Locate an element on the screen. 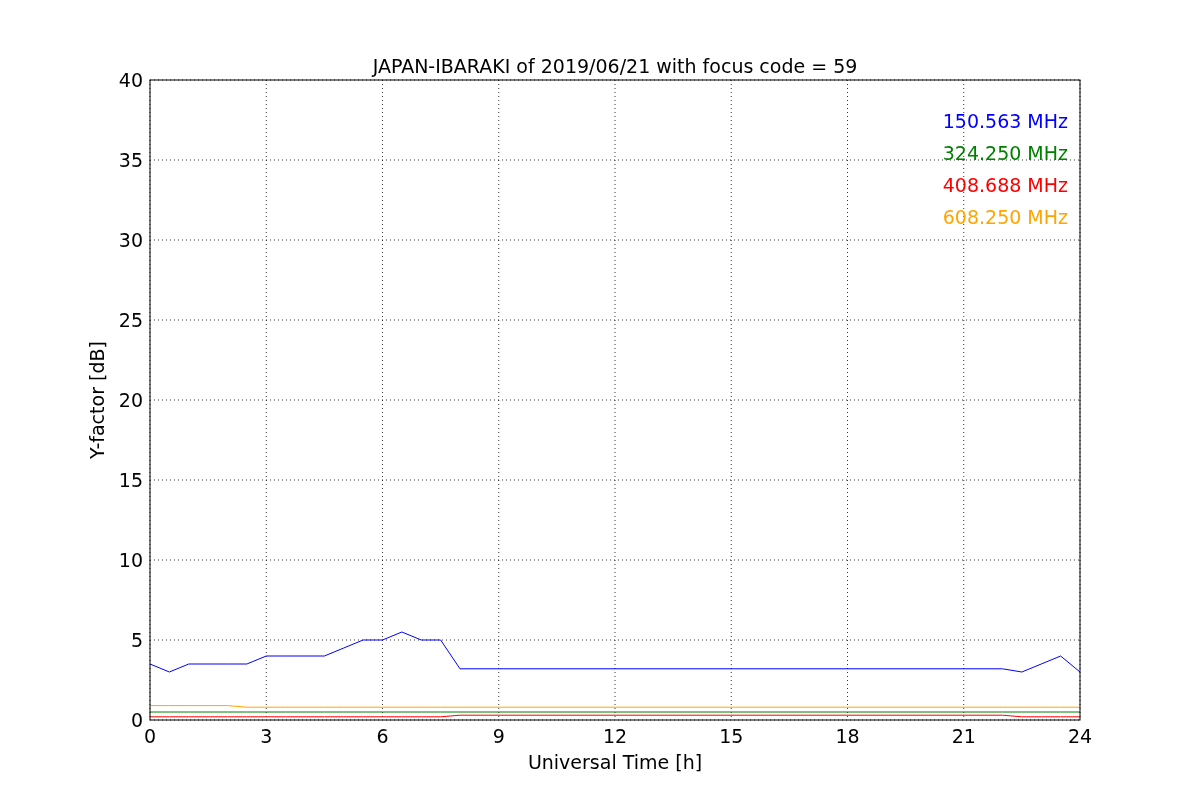 The image size is (1200, 800). x-tick-label: 24 is located at coordinates (1080, 736).